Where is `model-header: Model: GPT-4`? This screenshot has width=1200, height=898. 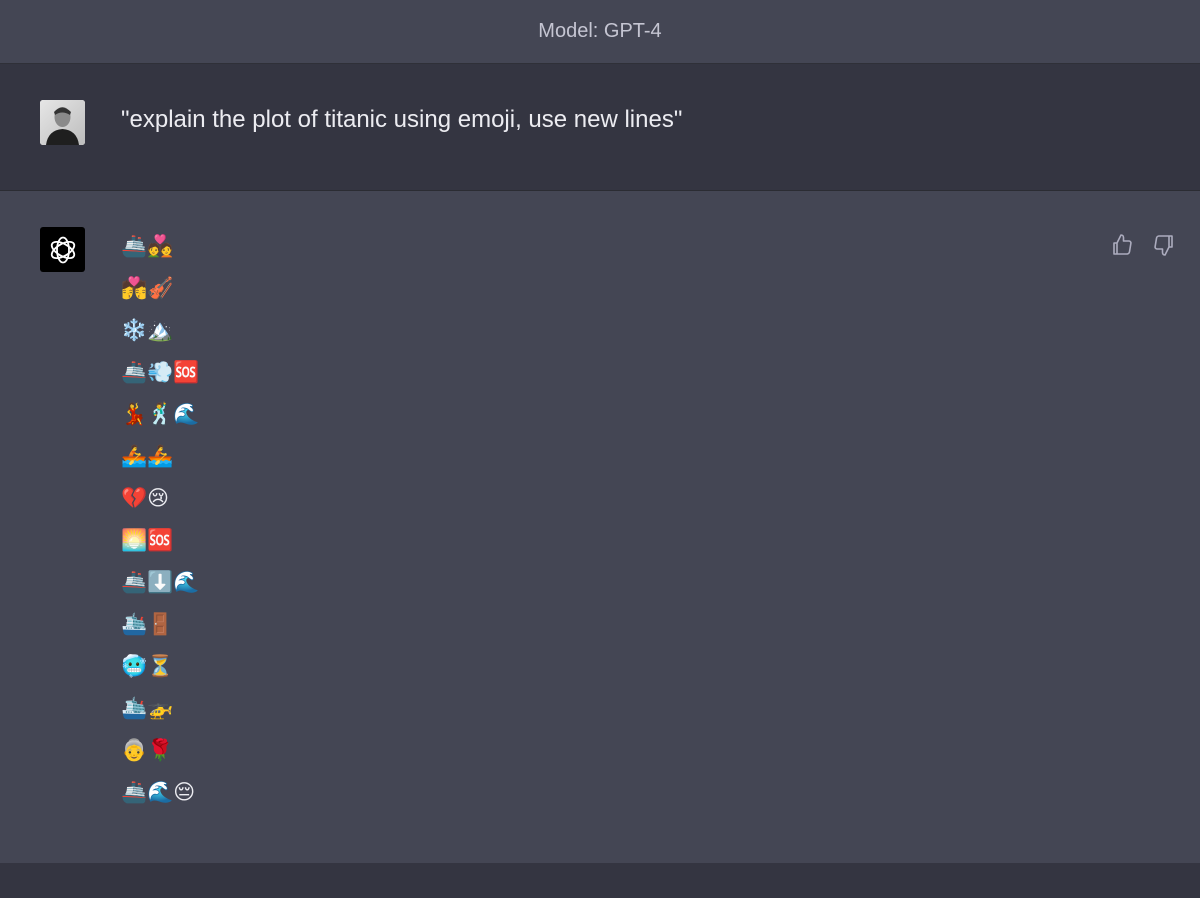
model-header: Model: GPT-4 is located at coordinates (600, 32).